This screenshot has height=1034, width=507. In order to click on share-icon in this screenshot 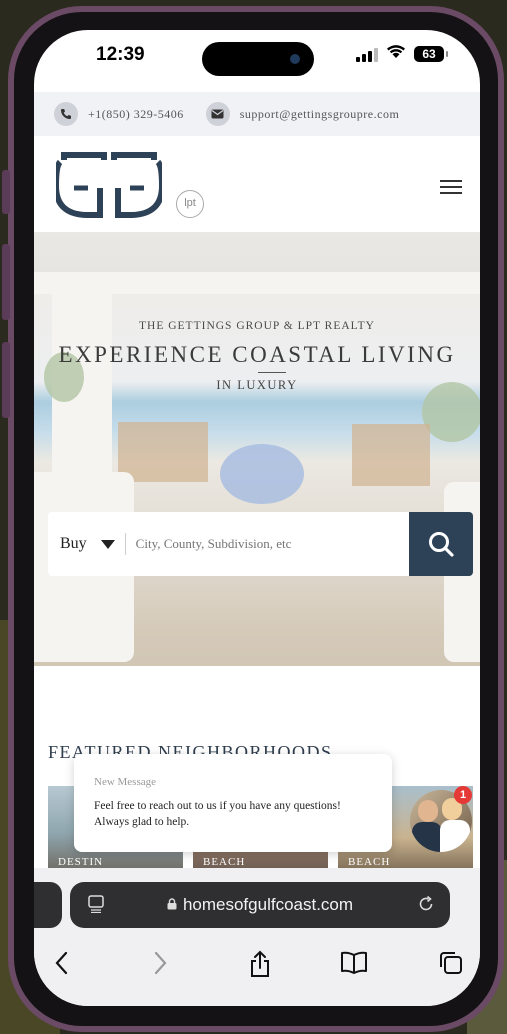, I will do `click(260, 964)`.